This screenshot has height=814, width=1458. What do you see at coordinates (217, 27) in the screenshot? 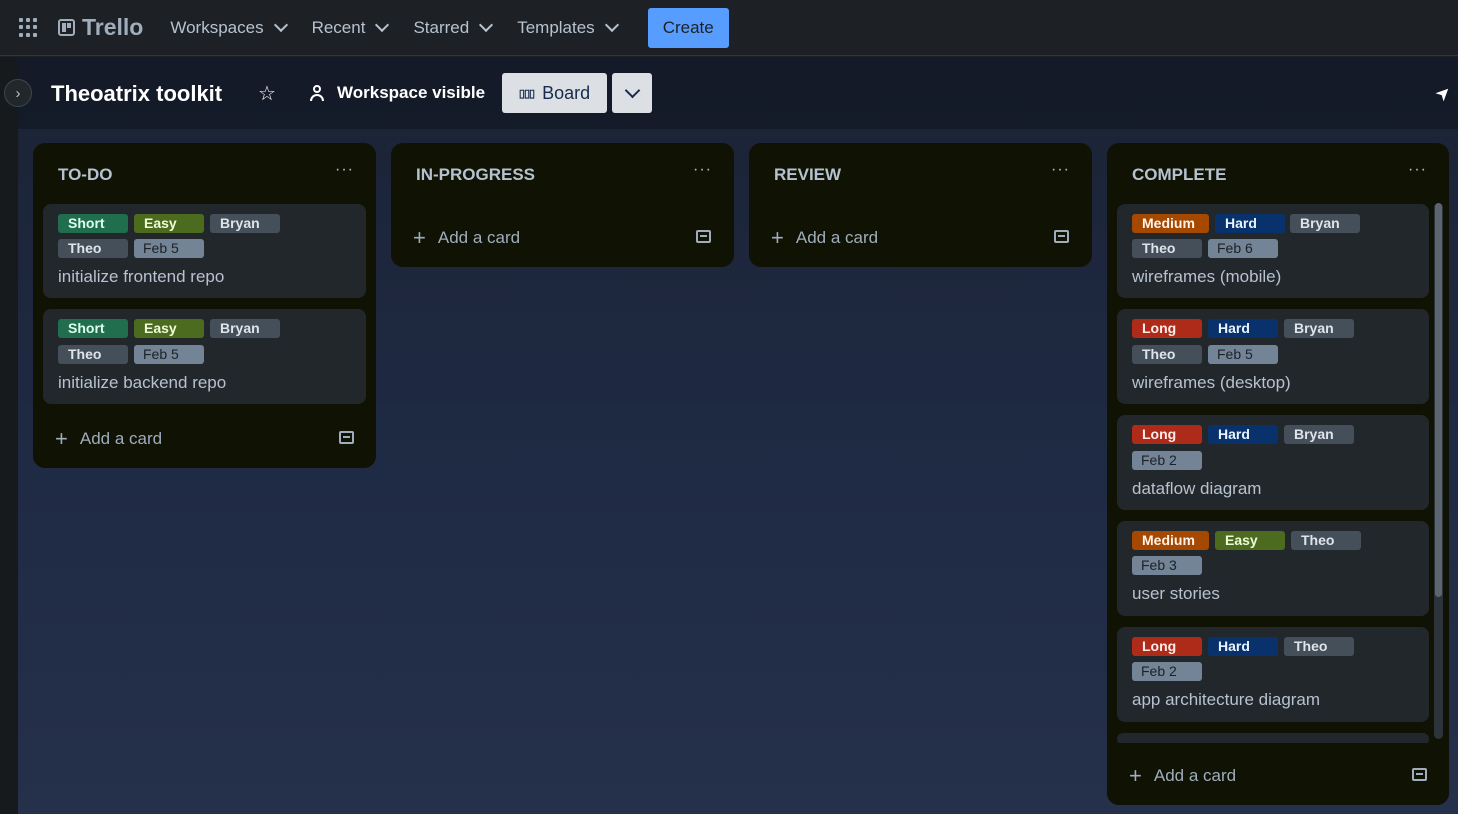
I see `nav-workspaces-label: Workspaces` at bounding box center [217, 27].